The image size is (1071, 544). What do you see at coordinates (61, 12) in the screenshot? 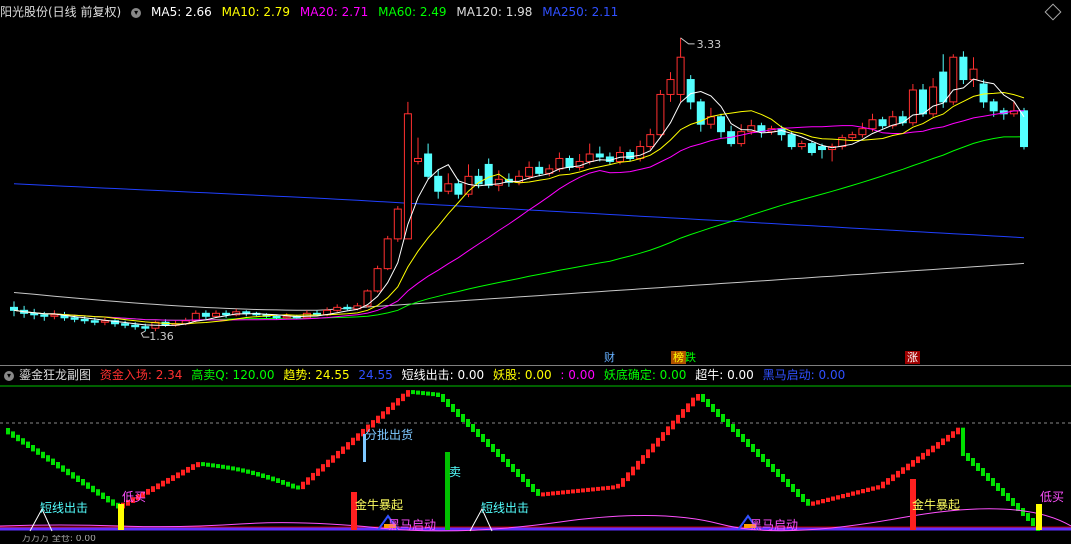
I see `stock-name: 阳光股份(日线 前复权)` at bounding box center [61, 12].